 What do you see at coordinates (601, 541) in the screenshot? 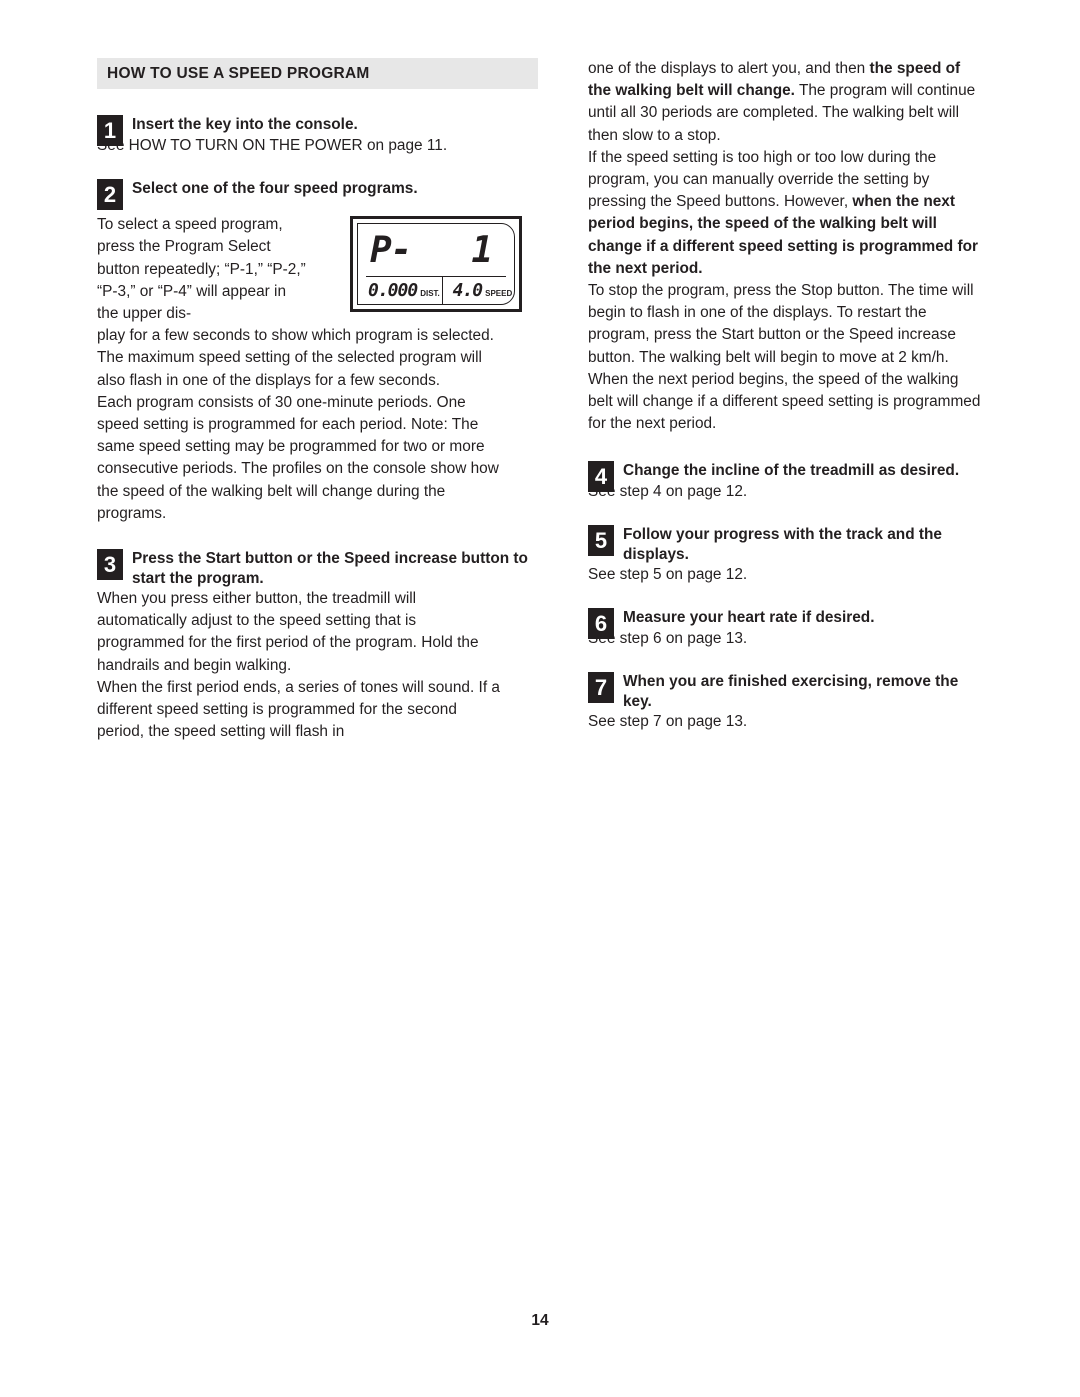
I see `step-number-badge-5: 5` at bounding box center [601, 541].